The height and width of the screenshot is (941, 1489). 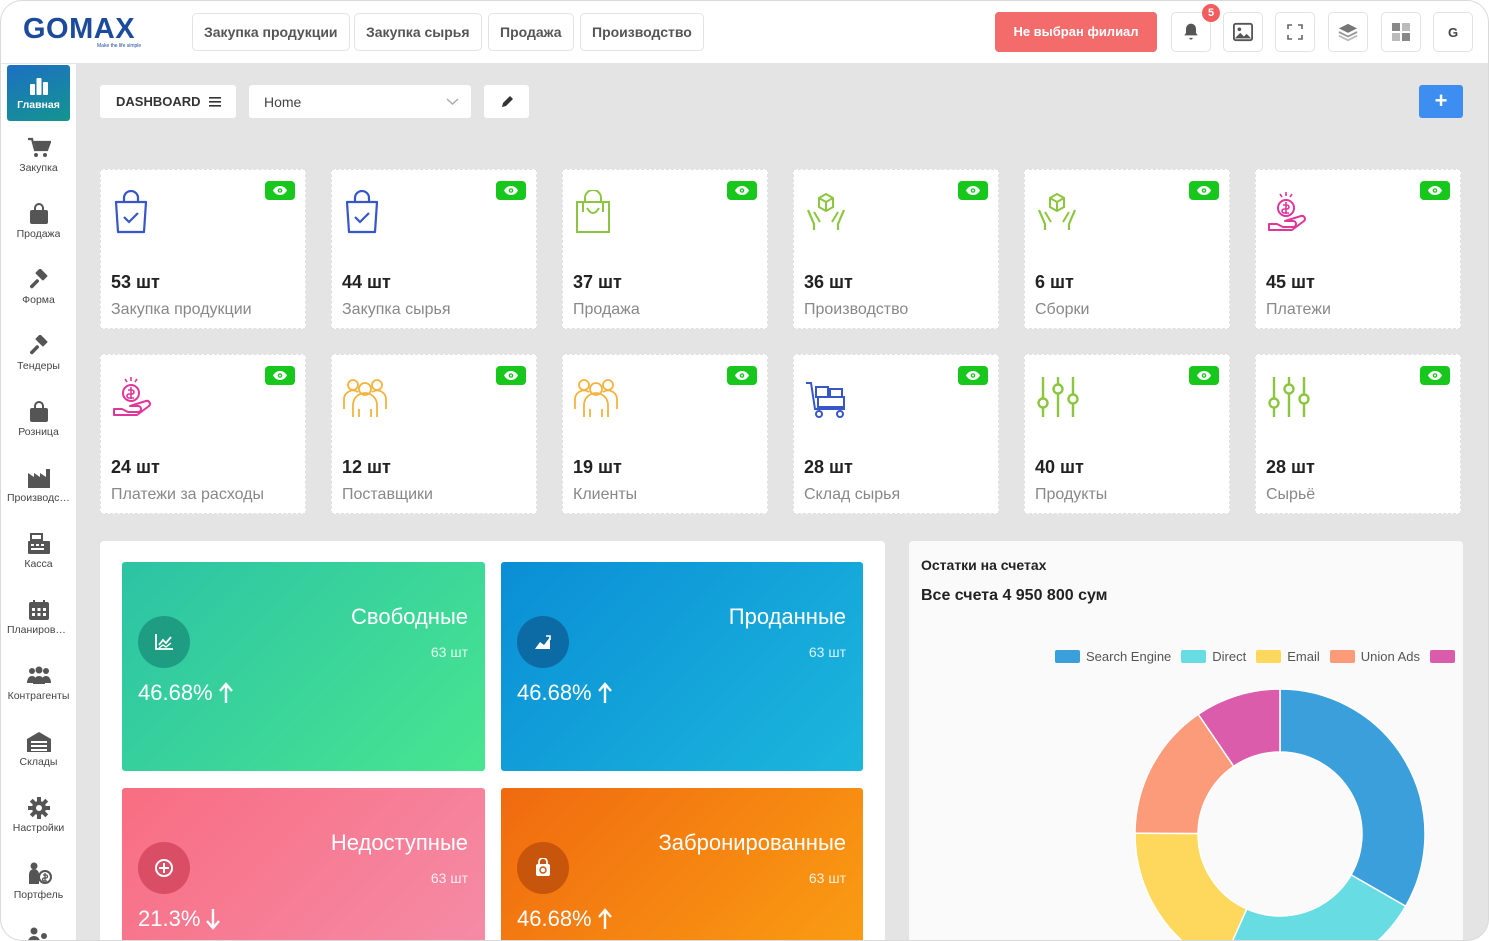 What do you see at coordinates (1358, 249) in the screenshot?
I see `stat-card: 45 шт Платежи` at bounding box center [1358, 249].